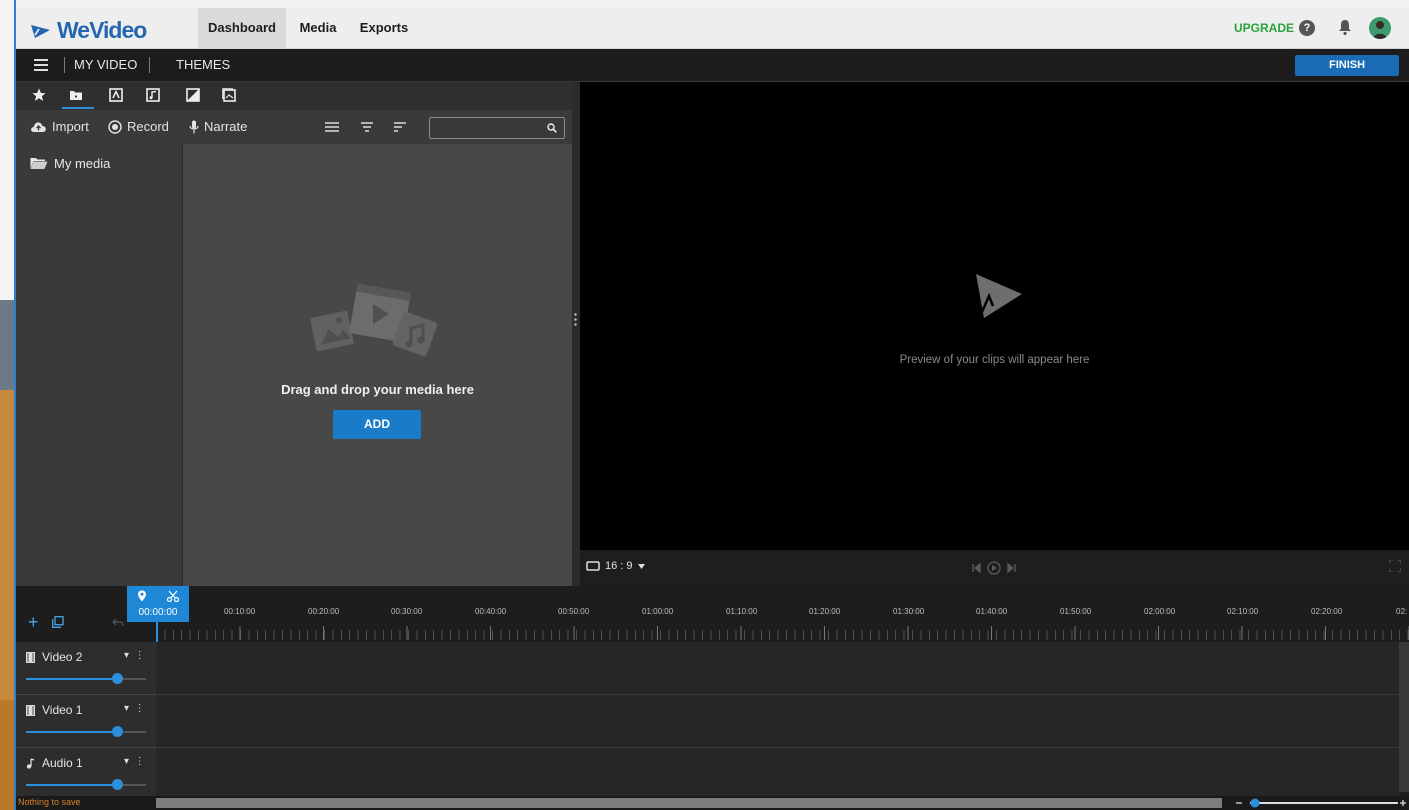 The height and width of the screenshot is (810, 1409). I want to click on ruler-tick-label: 01:00:00, so click(658, 611).